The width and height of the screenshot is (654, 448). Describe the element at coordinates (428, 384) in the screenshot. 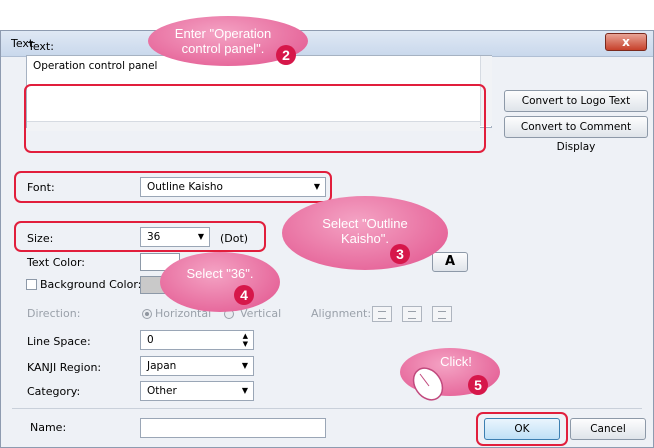

I see `mouse-icon` at that location.